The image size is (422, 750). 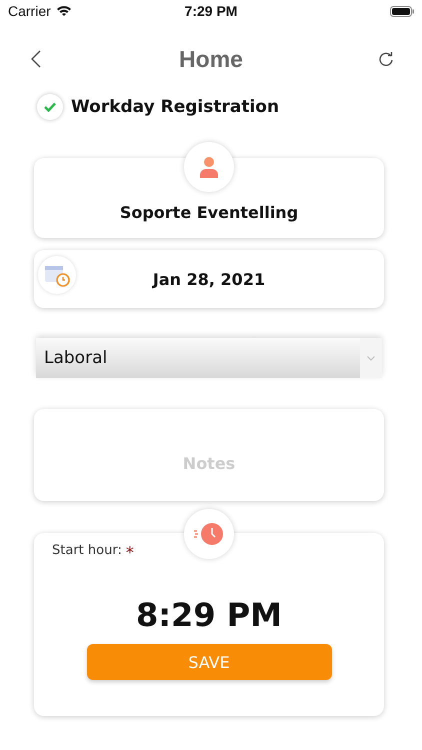 I want to click on battery-icon, so click(x=402, y=11).